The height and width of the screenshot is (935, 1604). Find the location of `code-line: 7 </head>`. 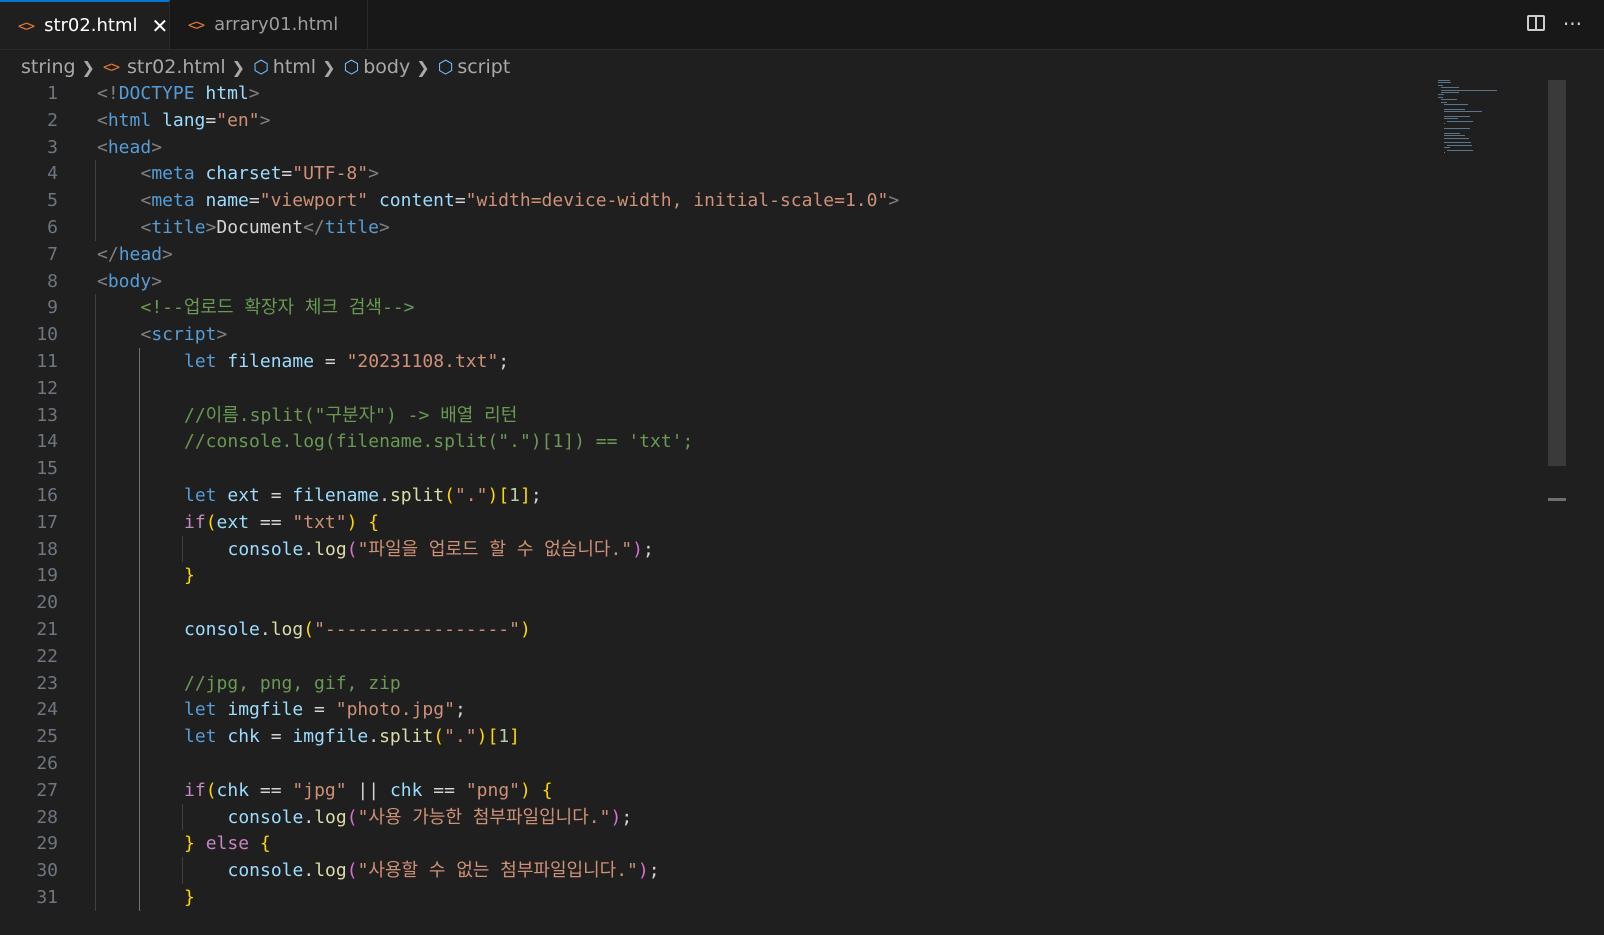

code-line: 7 </head> is located at coordinates (725, 254).